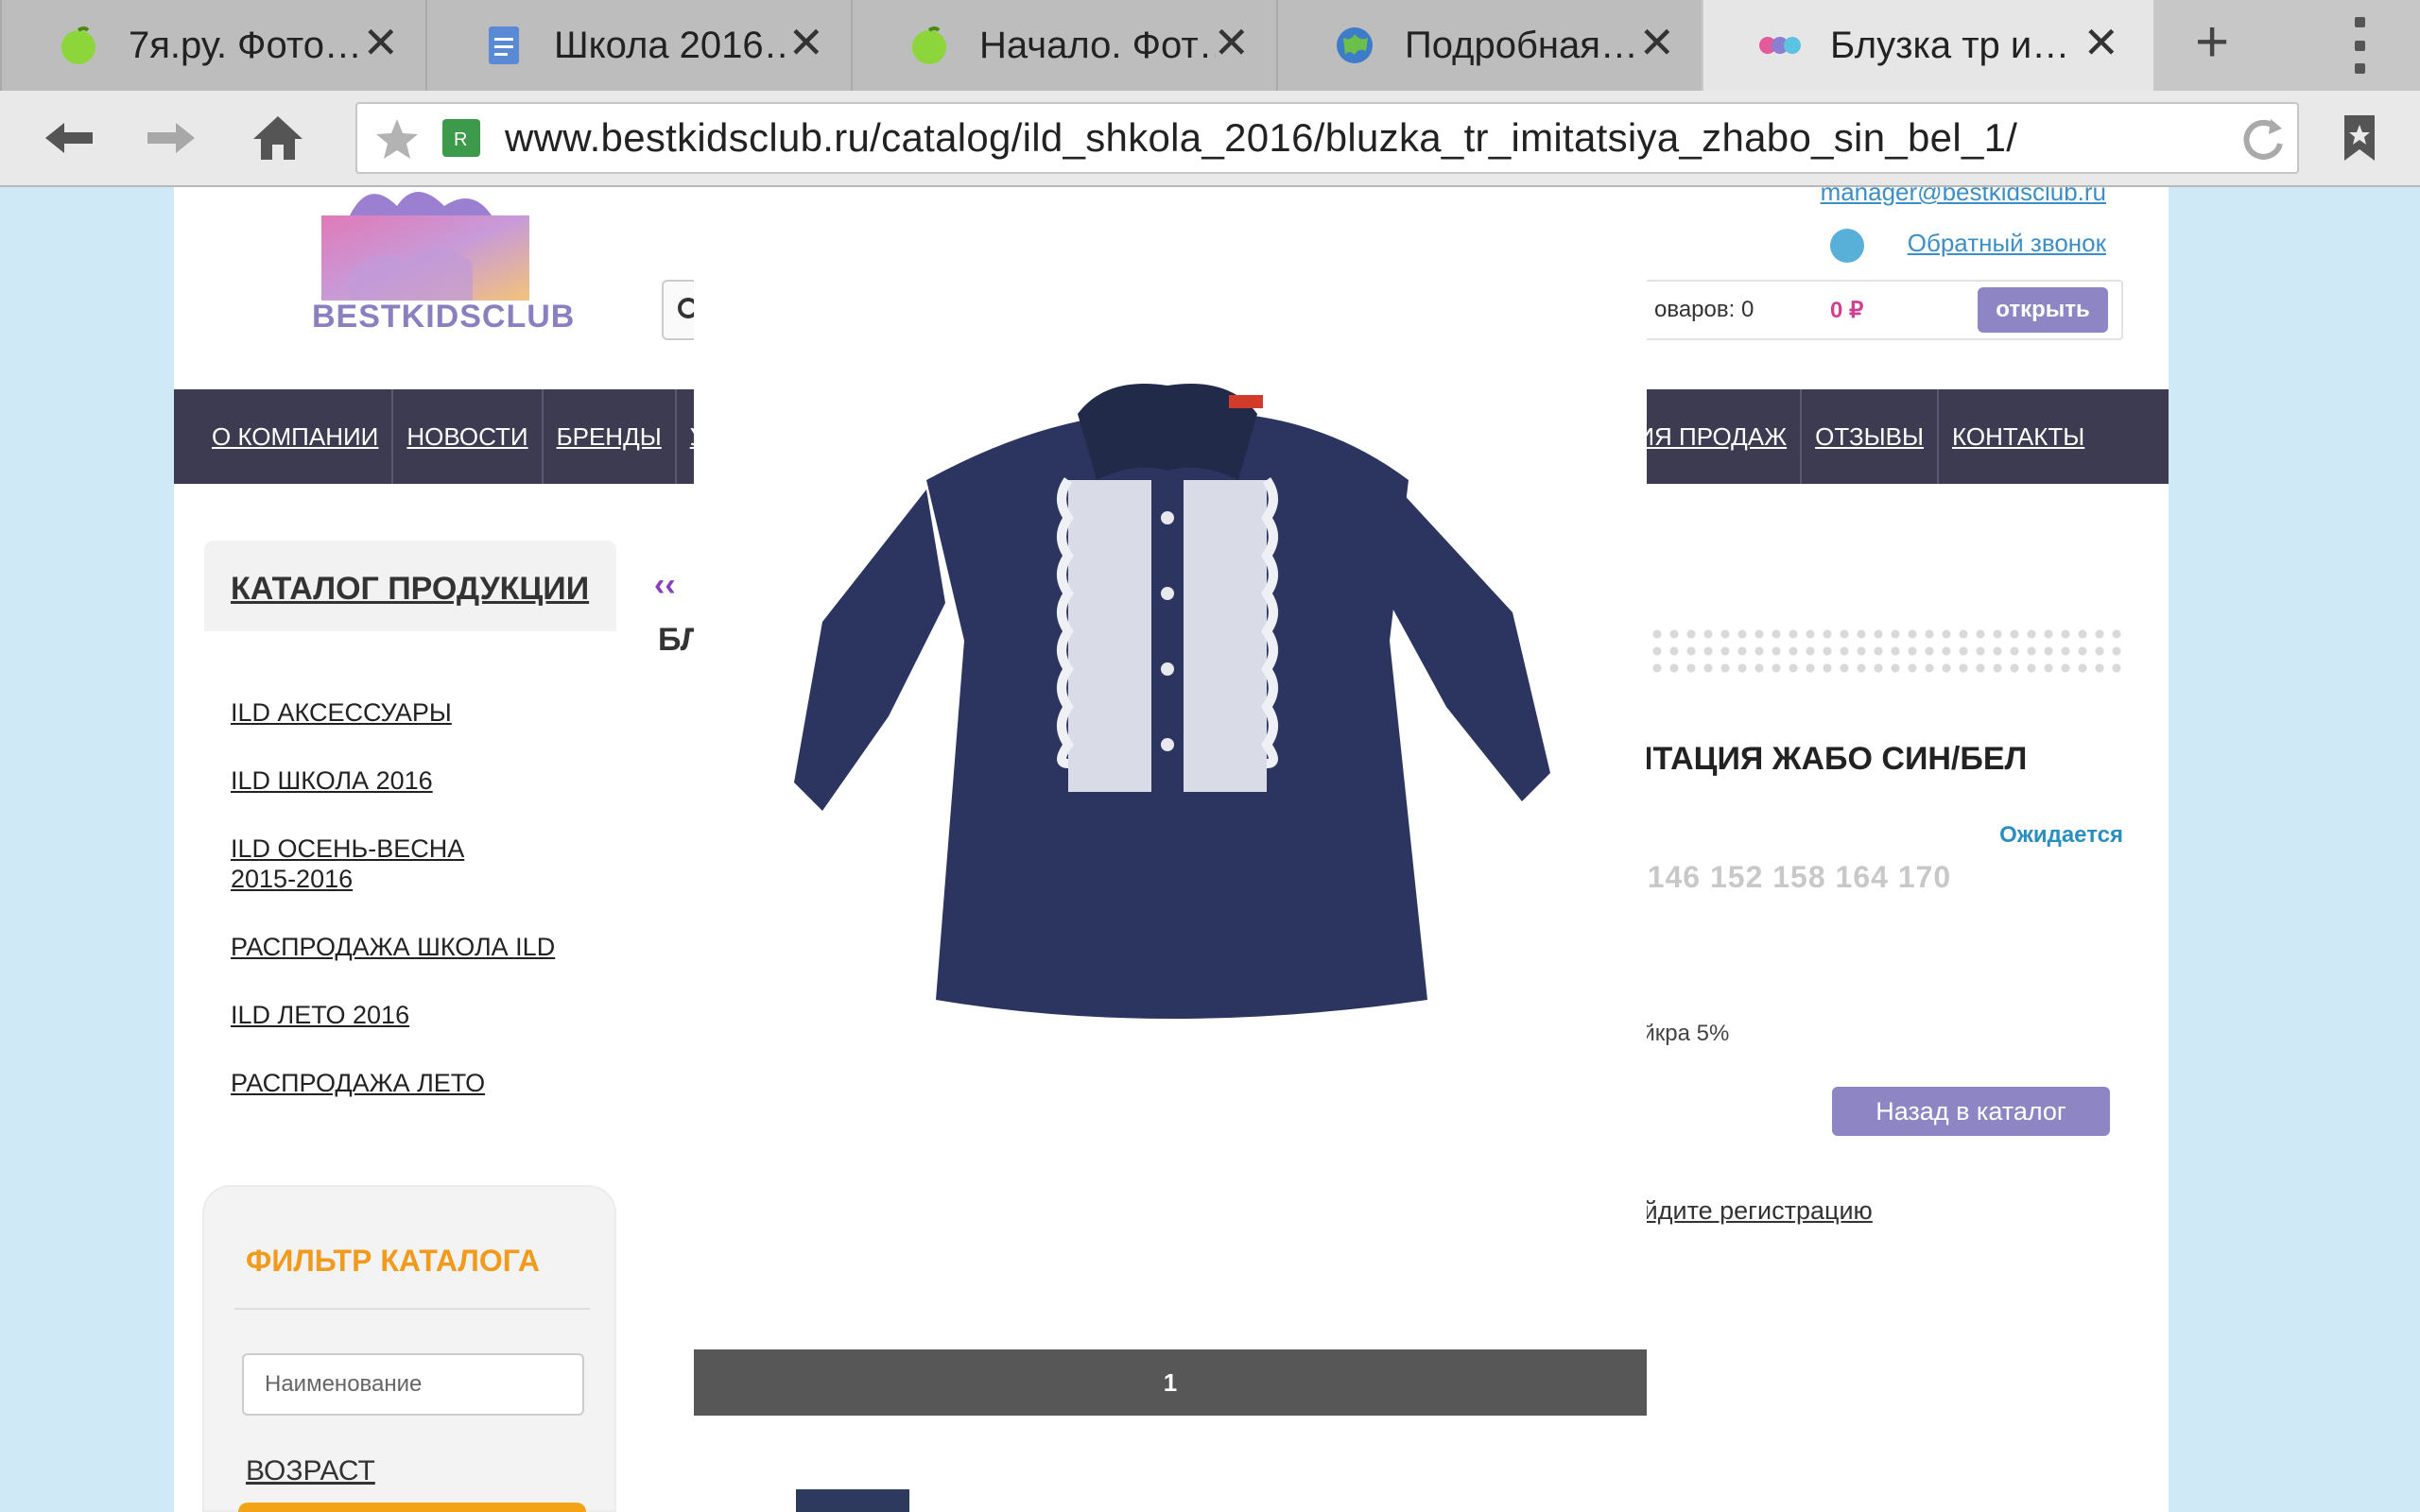 The width and height of the screenshot is (2420, 1512). What do you see at coordinates (278, 138) in the screenshot?
I see `home-icon` at bounding box center [278, 138].